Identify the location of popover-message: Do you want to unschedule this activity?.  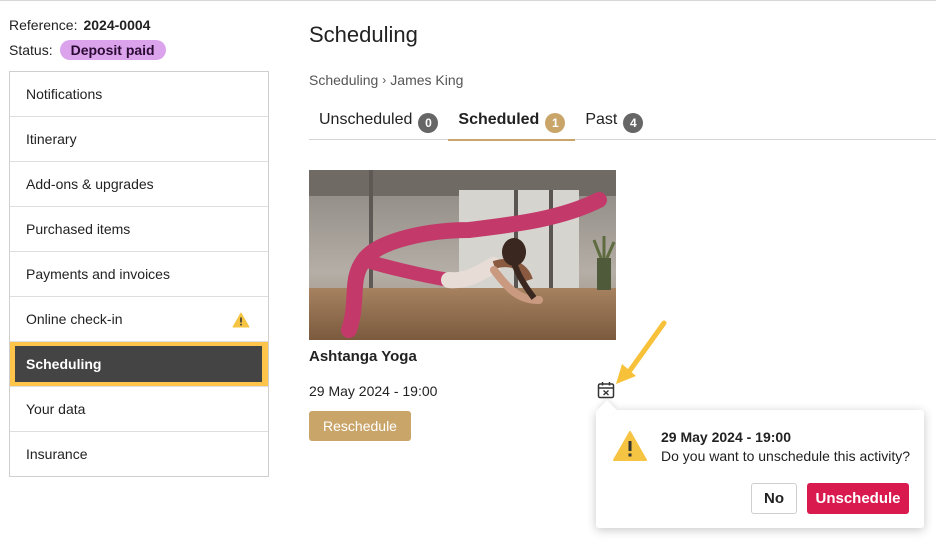
(786, 456).